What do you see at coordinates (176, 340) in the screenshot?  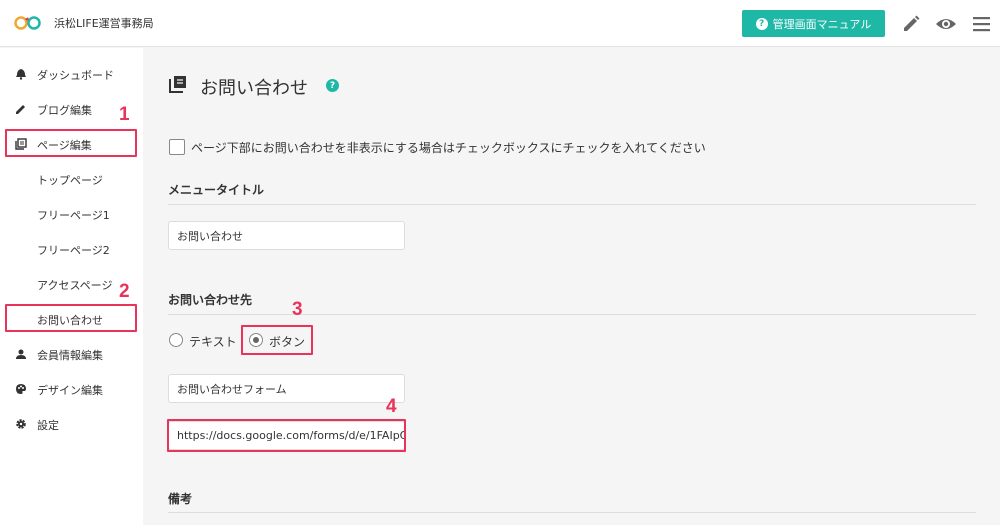 I see `radio-text` at bounding box center [176, 340].